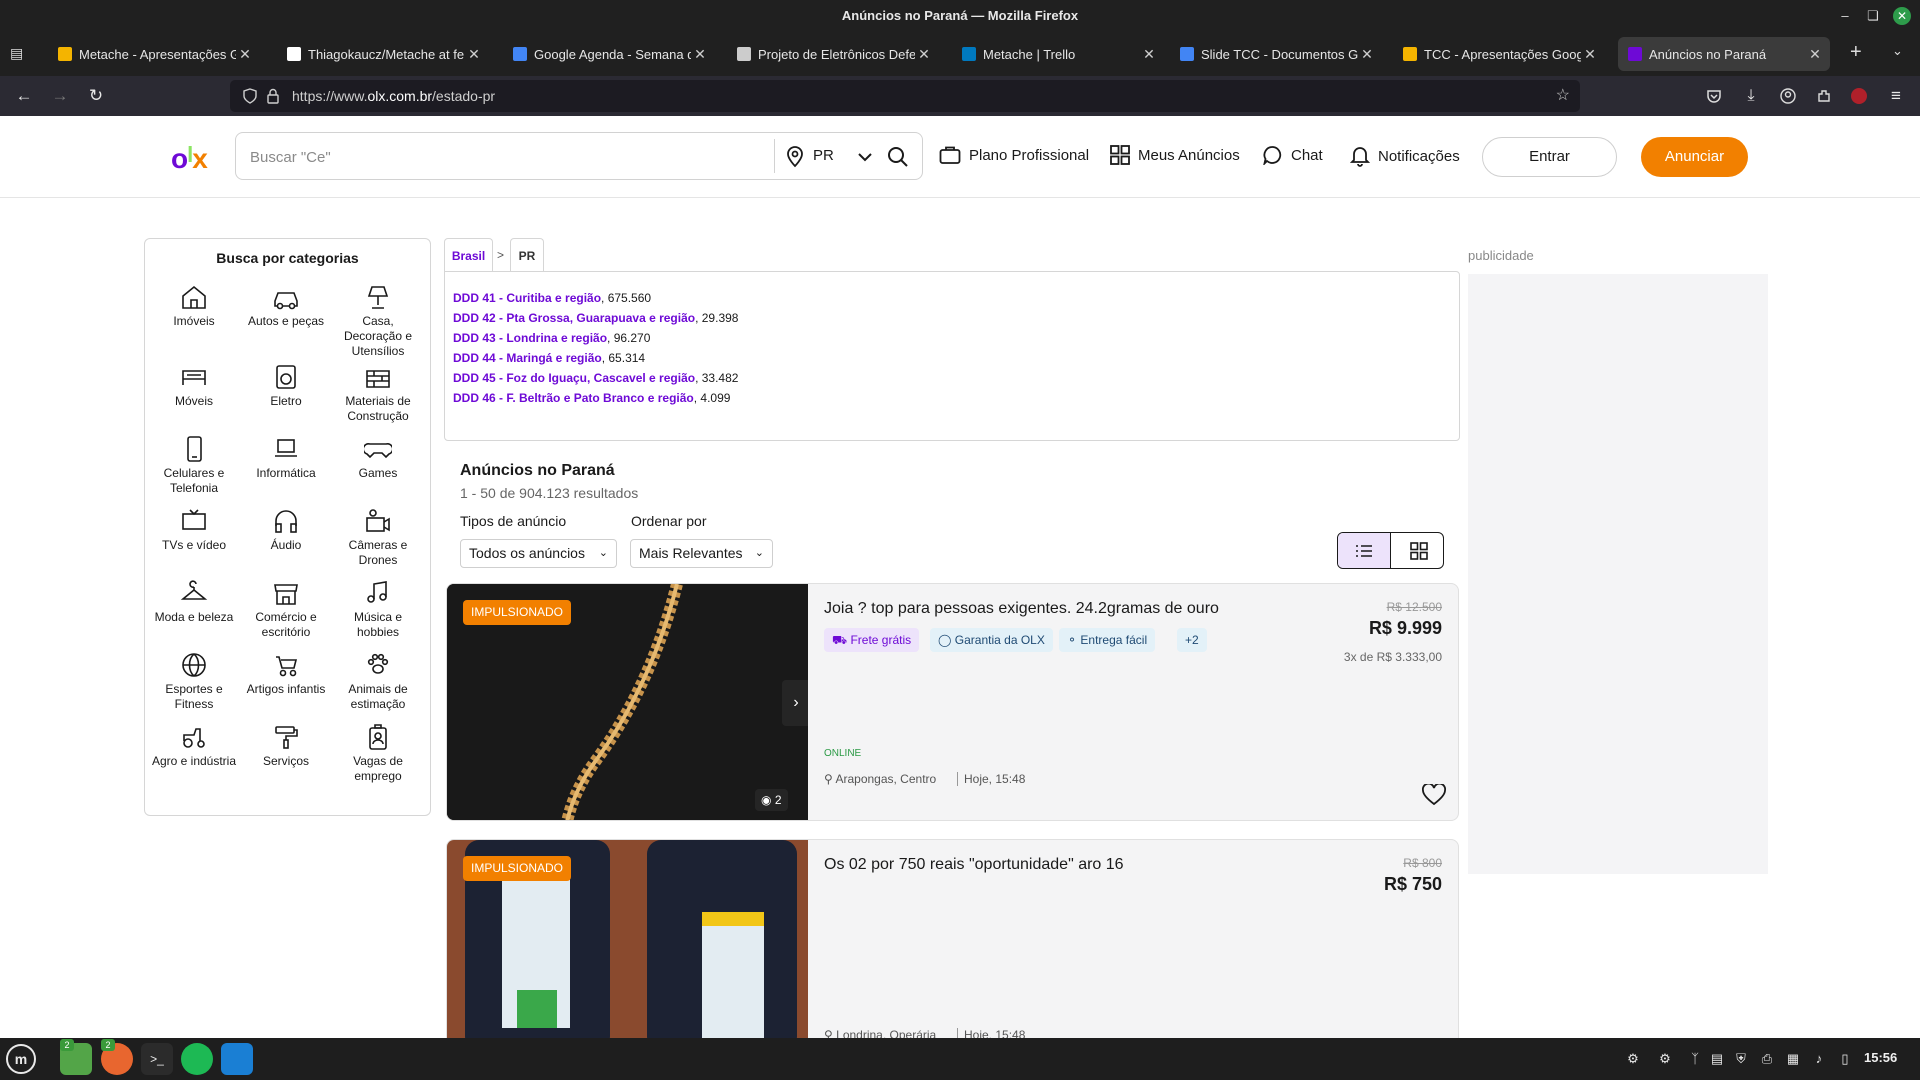 The height and width of the screenshot is (1080, 1920). Describe the element at coordinates (1364, 550) in the screenshot. I see `list-view-button` at that location.